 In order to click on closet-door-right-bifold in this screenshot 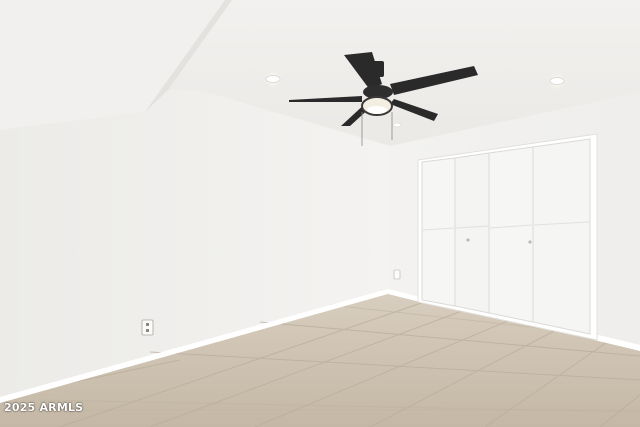, I will do `click(539, 236)`.